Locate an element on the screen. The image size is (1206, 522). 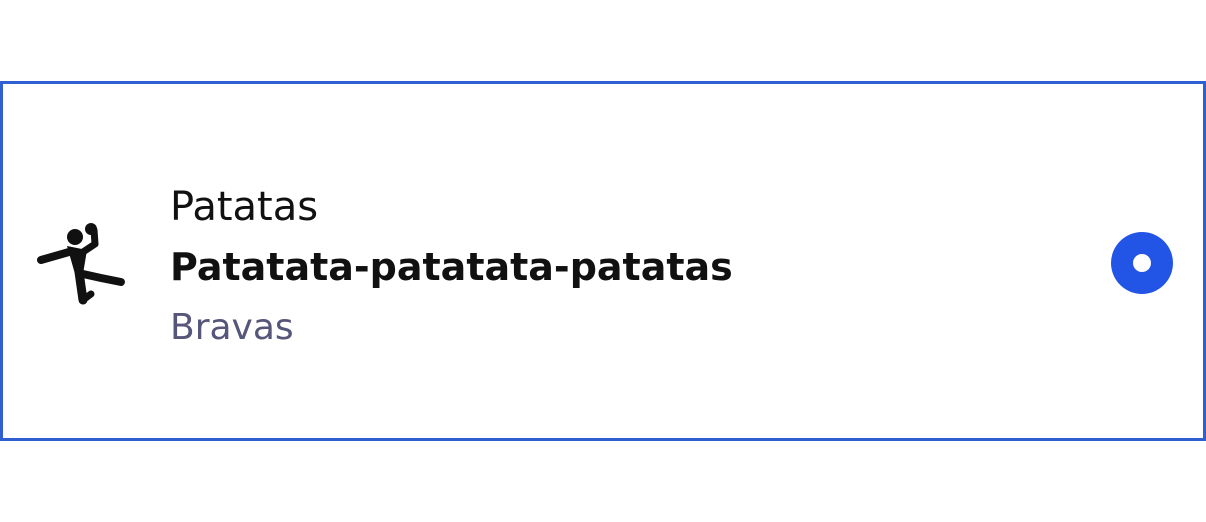
handball-player-icon is located at coordinates (82, 267).